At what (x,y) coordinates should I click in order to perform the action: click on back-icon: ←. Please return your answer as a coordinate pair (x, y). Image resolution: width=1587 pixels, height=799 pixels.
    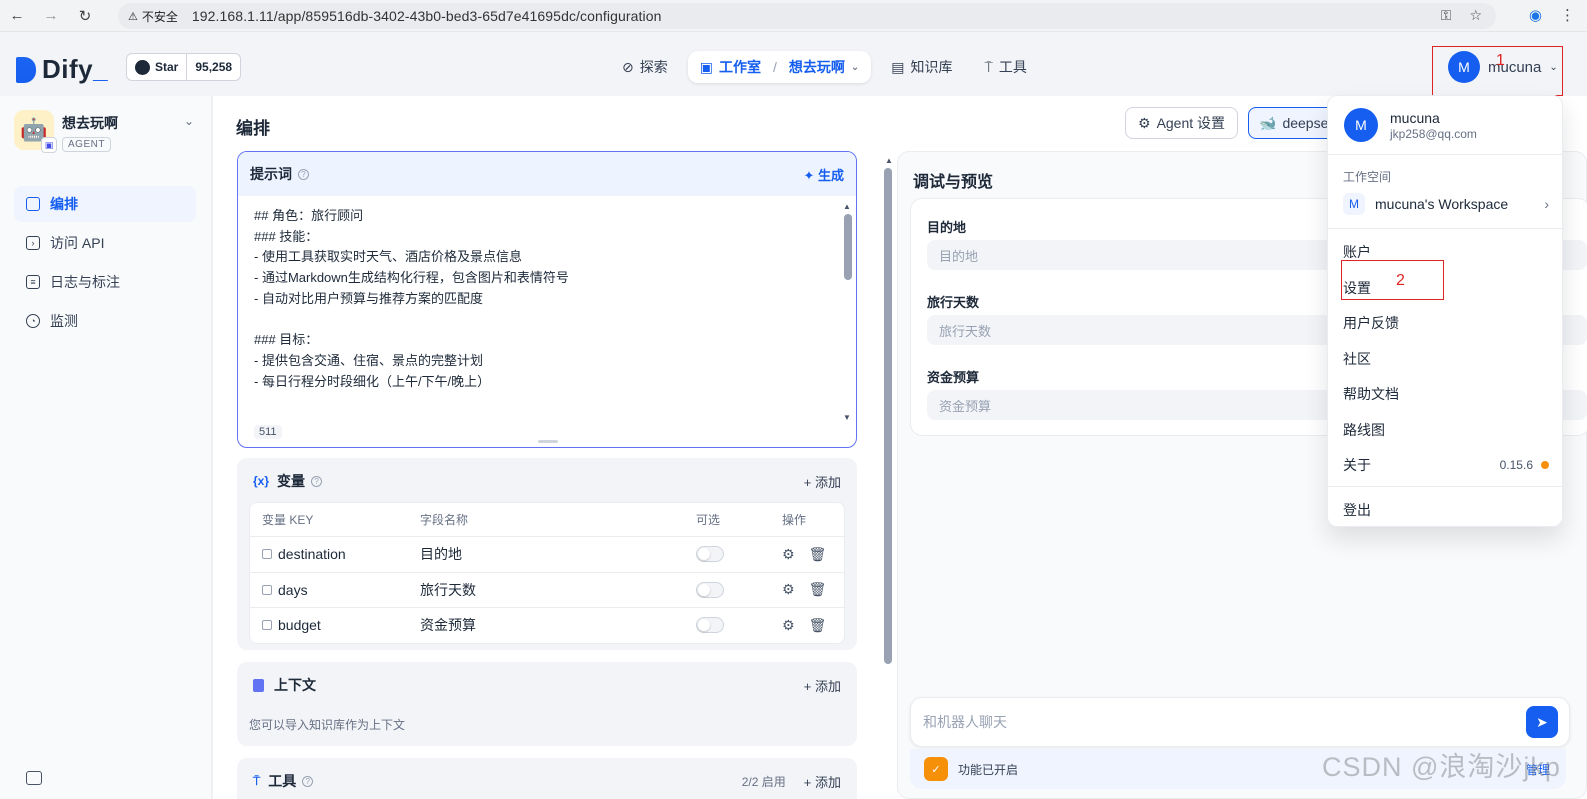
    Looking at the image, I should click on (17, 16).